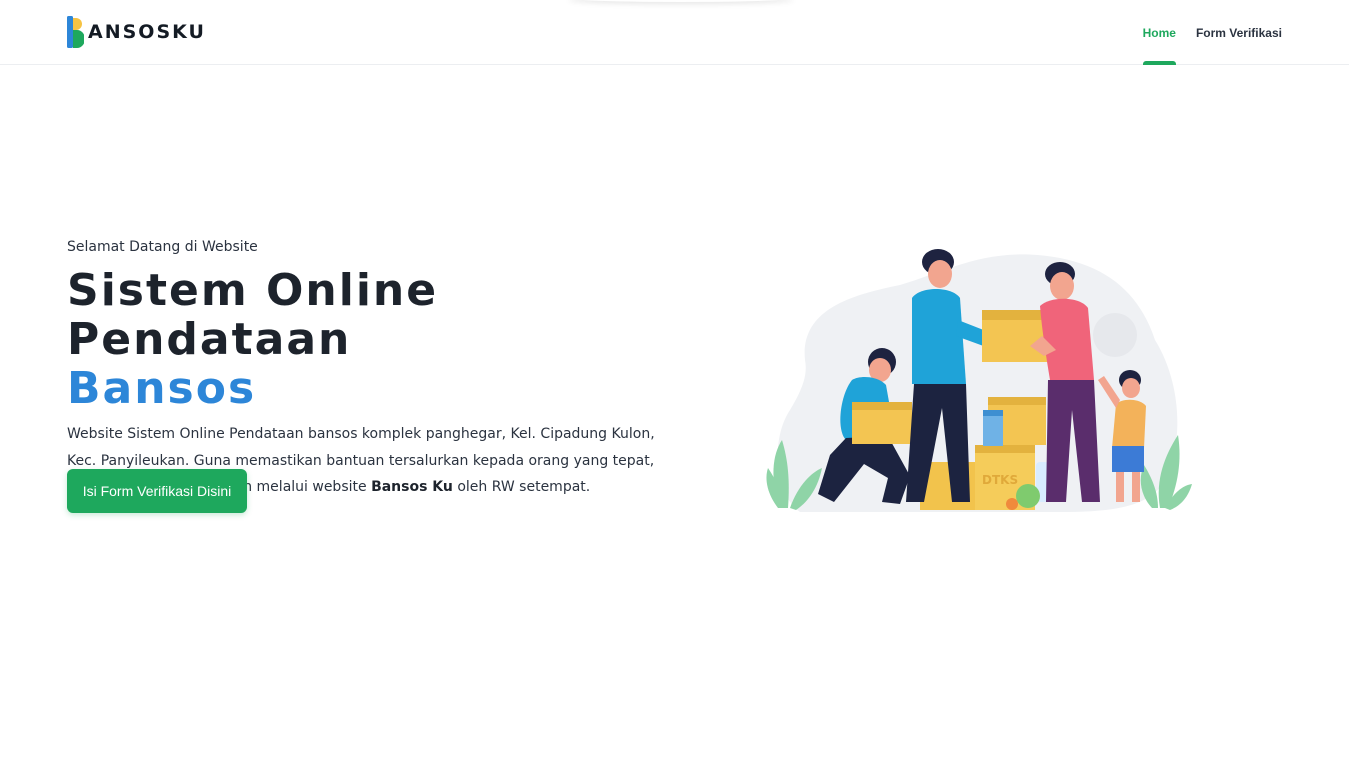 Image resolution: width=1349 pixels, height=764 pixels. I want to click on hero-welcome: Selamat Datang di Website, so click(162, 247).